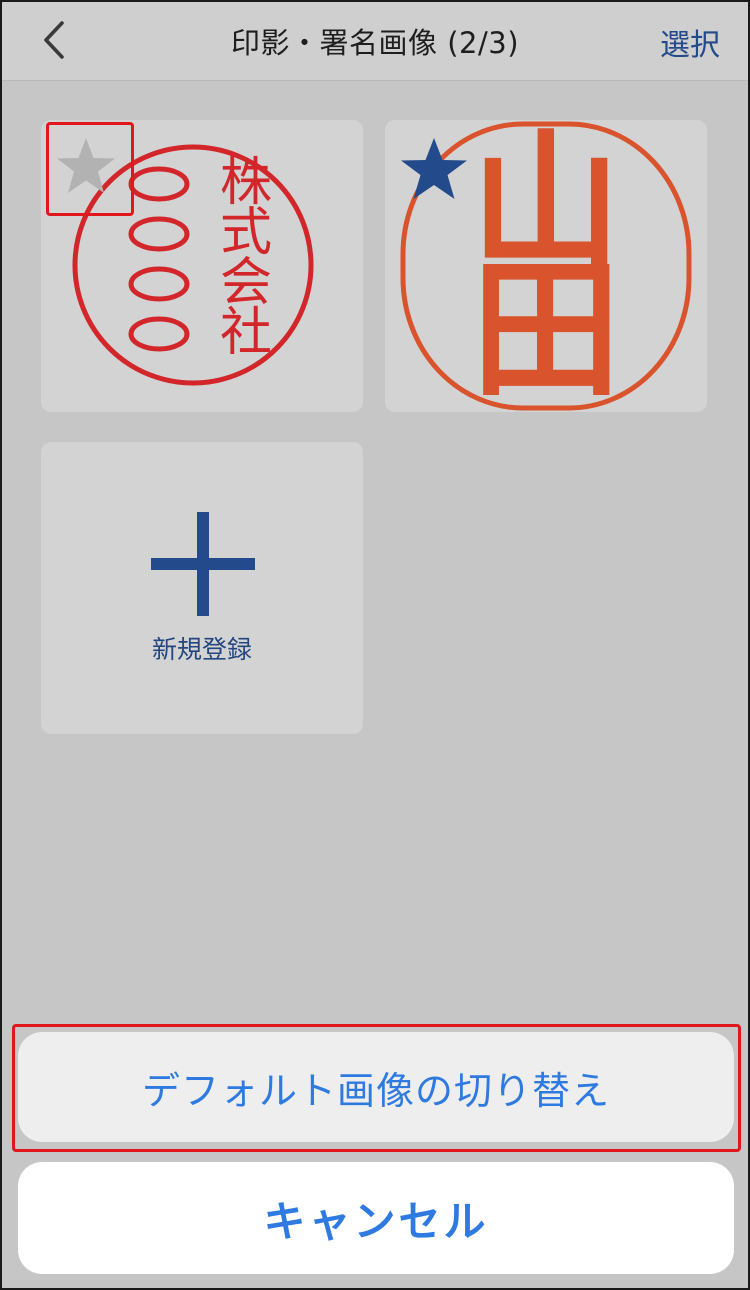 This screenshot has height=1290, width=750. What do you see at coordinates (246, 333) in the screenshot?
I see `seal-char: 社` at bounding box center [246, 333].